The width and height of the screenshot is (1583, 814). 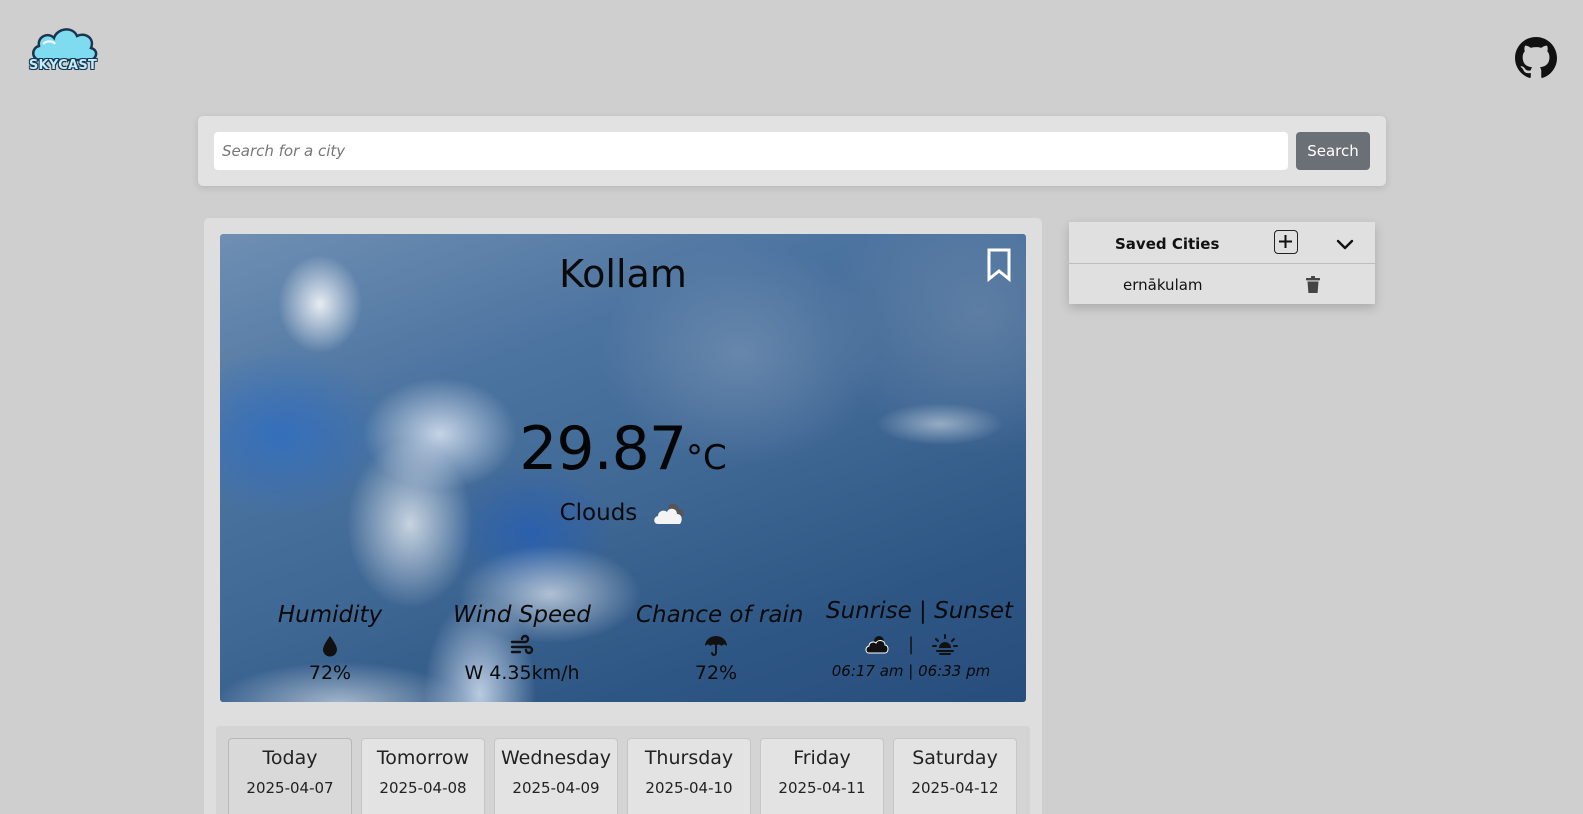 I want to click on wind-icon, so click(x=522, y=644).